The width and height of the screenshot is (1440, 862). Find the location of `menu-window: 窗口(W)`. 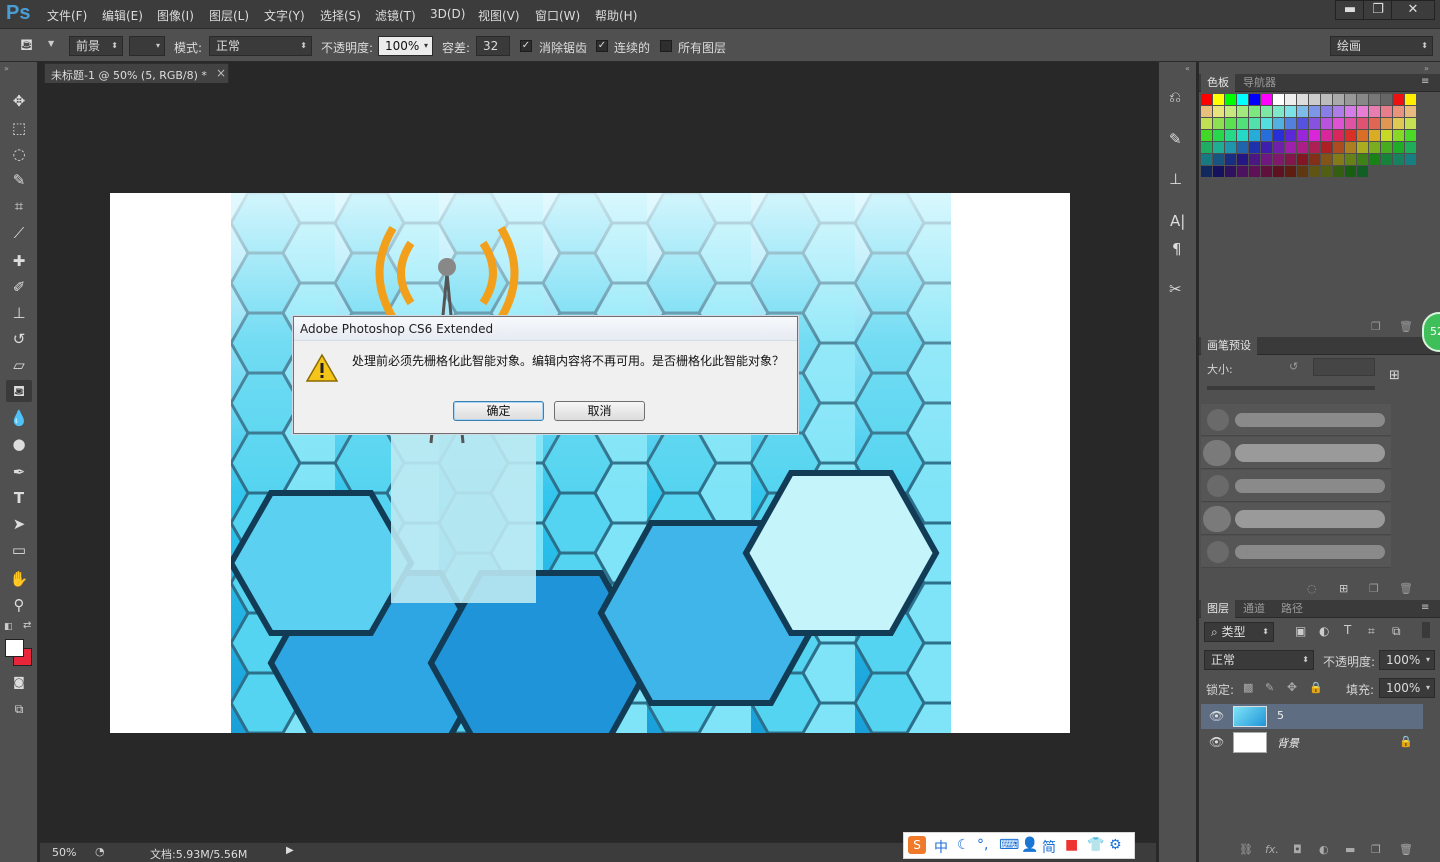

menu-window: 窗口(W) is located at coordinates (557, 15).